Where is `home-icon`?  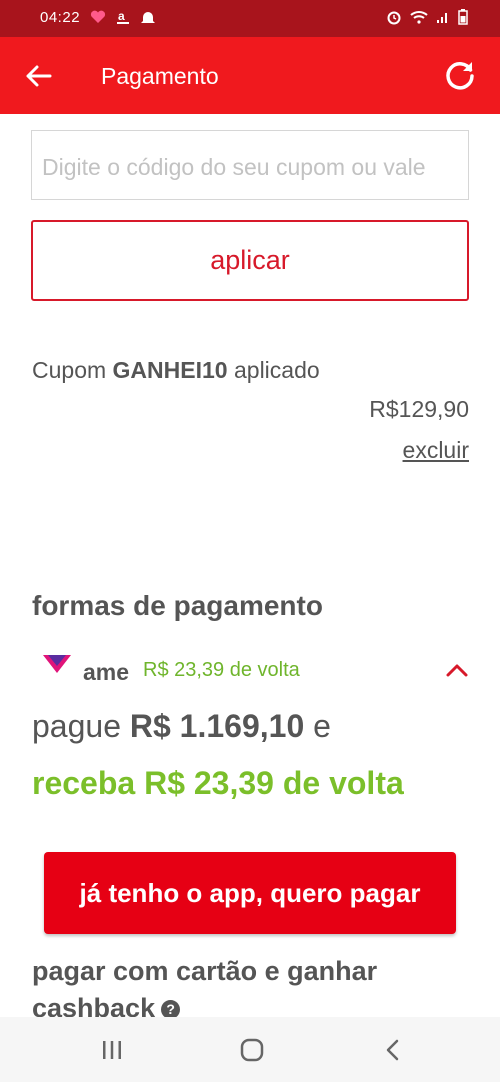
home-icon is located at coordinates (252, 1050).